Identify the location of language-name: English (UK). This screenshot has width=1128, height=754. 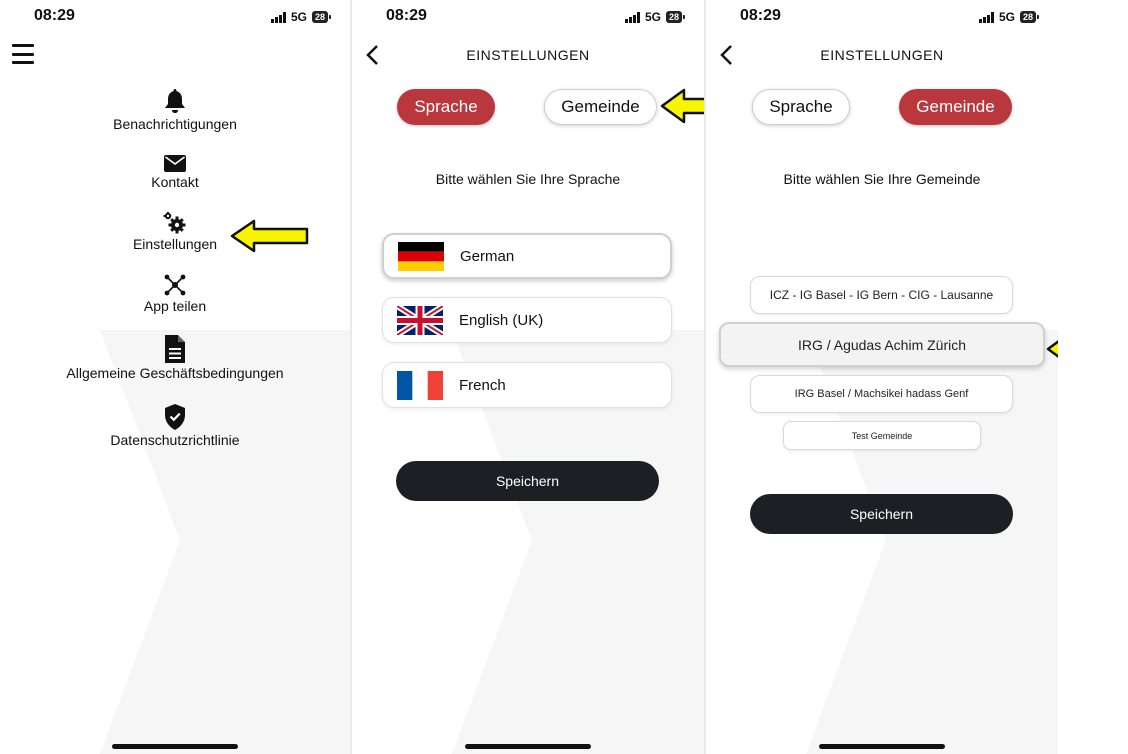
(501, 320).